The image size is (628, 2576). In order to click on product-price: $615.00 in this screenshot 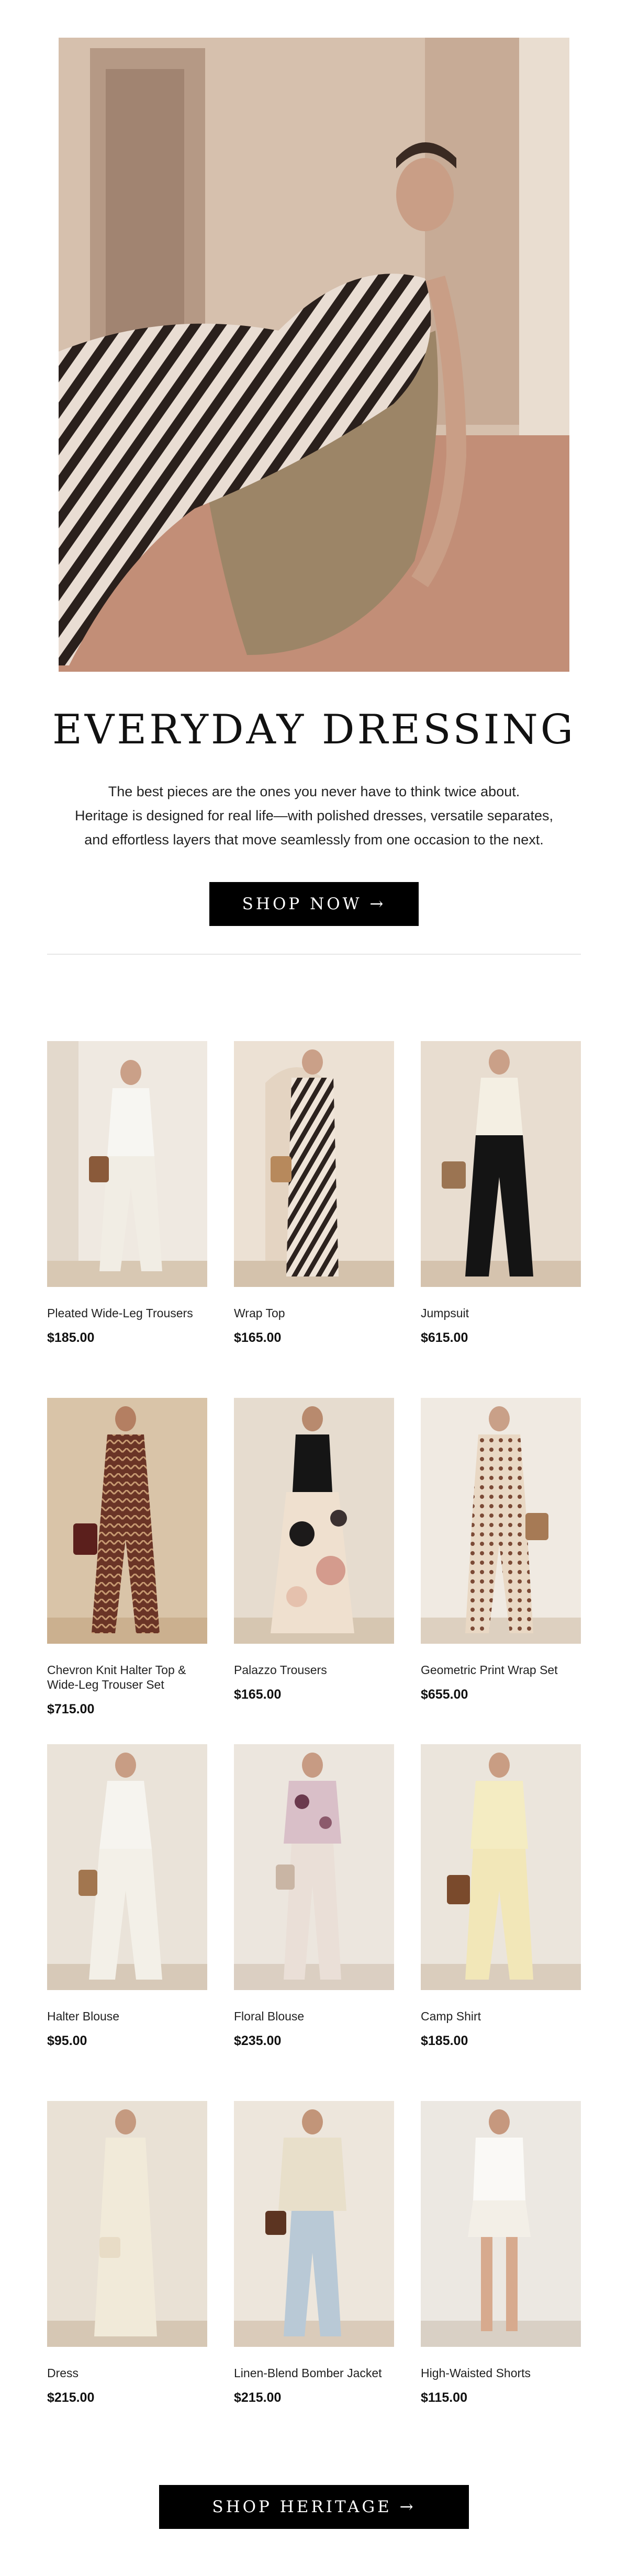, I will do `click(444, 1338)`.